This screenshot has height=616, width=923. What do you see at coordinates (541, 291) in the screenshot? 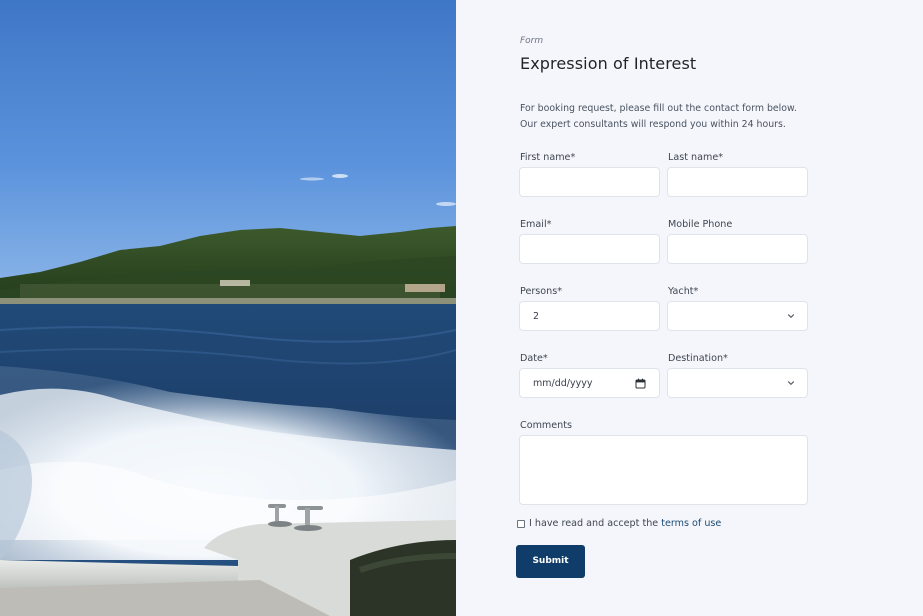
I see `persons-label: Persons*` at bounding box center [541, 291].